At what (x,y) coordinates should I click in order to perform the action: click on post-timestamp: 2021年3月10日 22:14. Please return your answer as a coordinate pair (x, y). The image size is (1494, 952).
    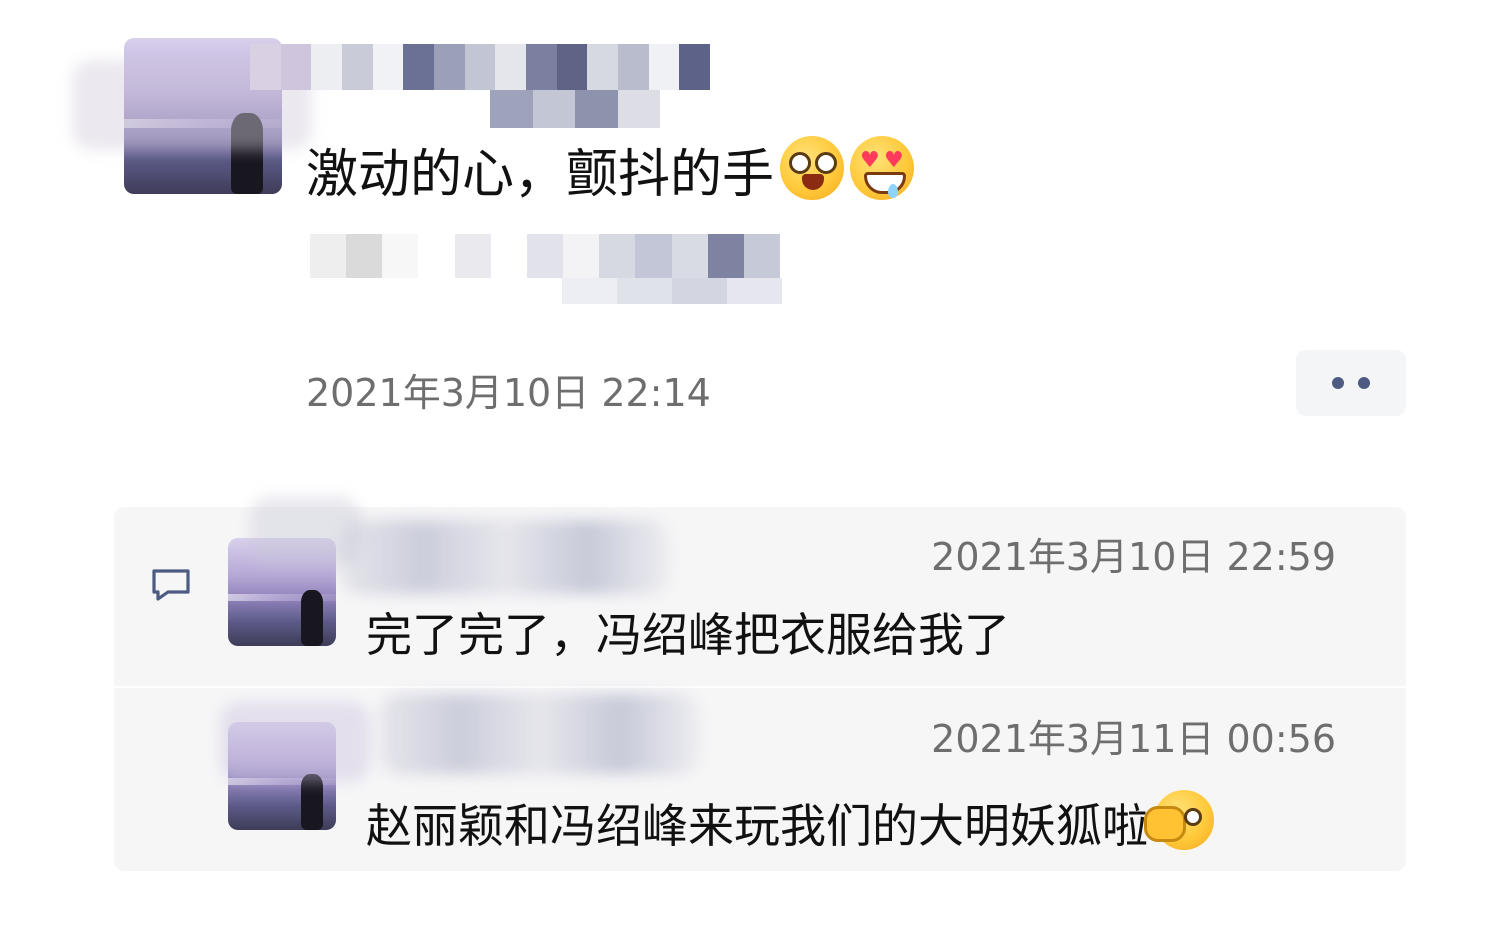
    Looking at the image, I should click on (508, 393).